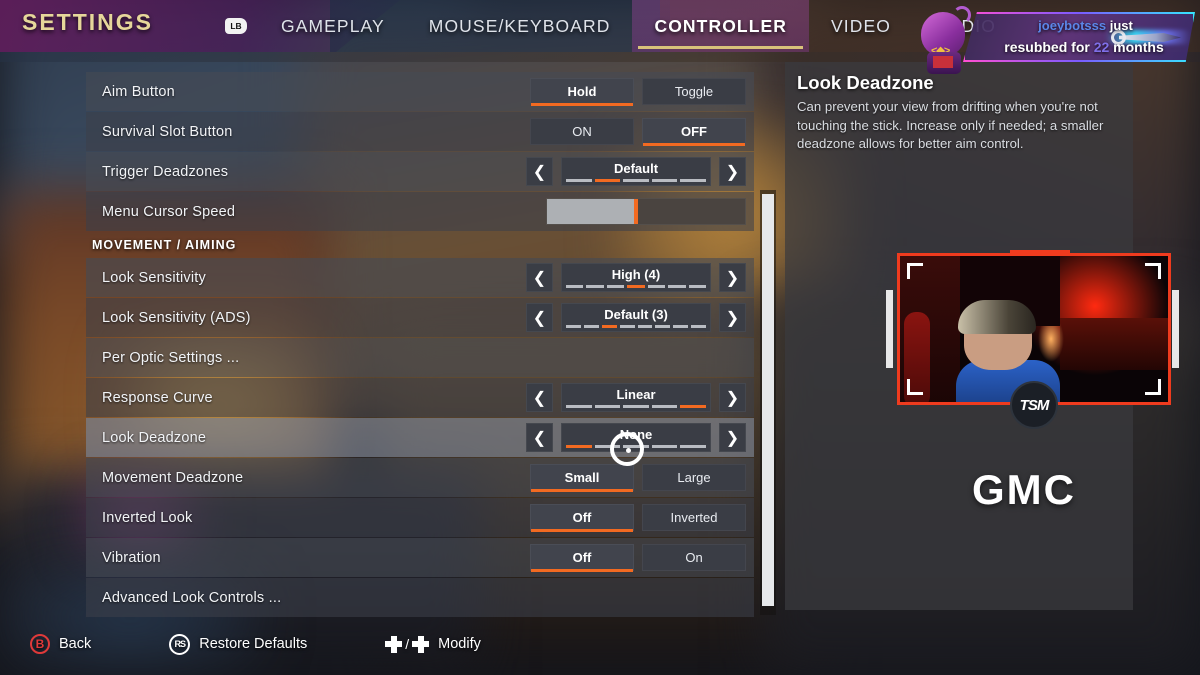 The image size is (1200, 675). I want to click on dpad-icon: /, so click(407, 644).